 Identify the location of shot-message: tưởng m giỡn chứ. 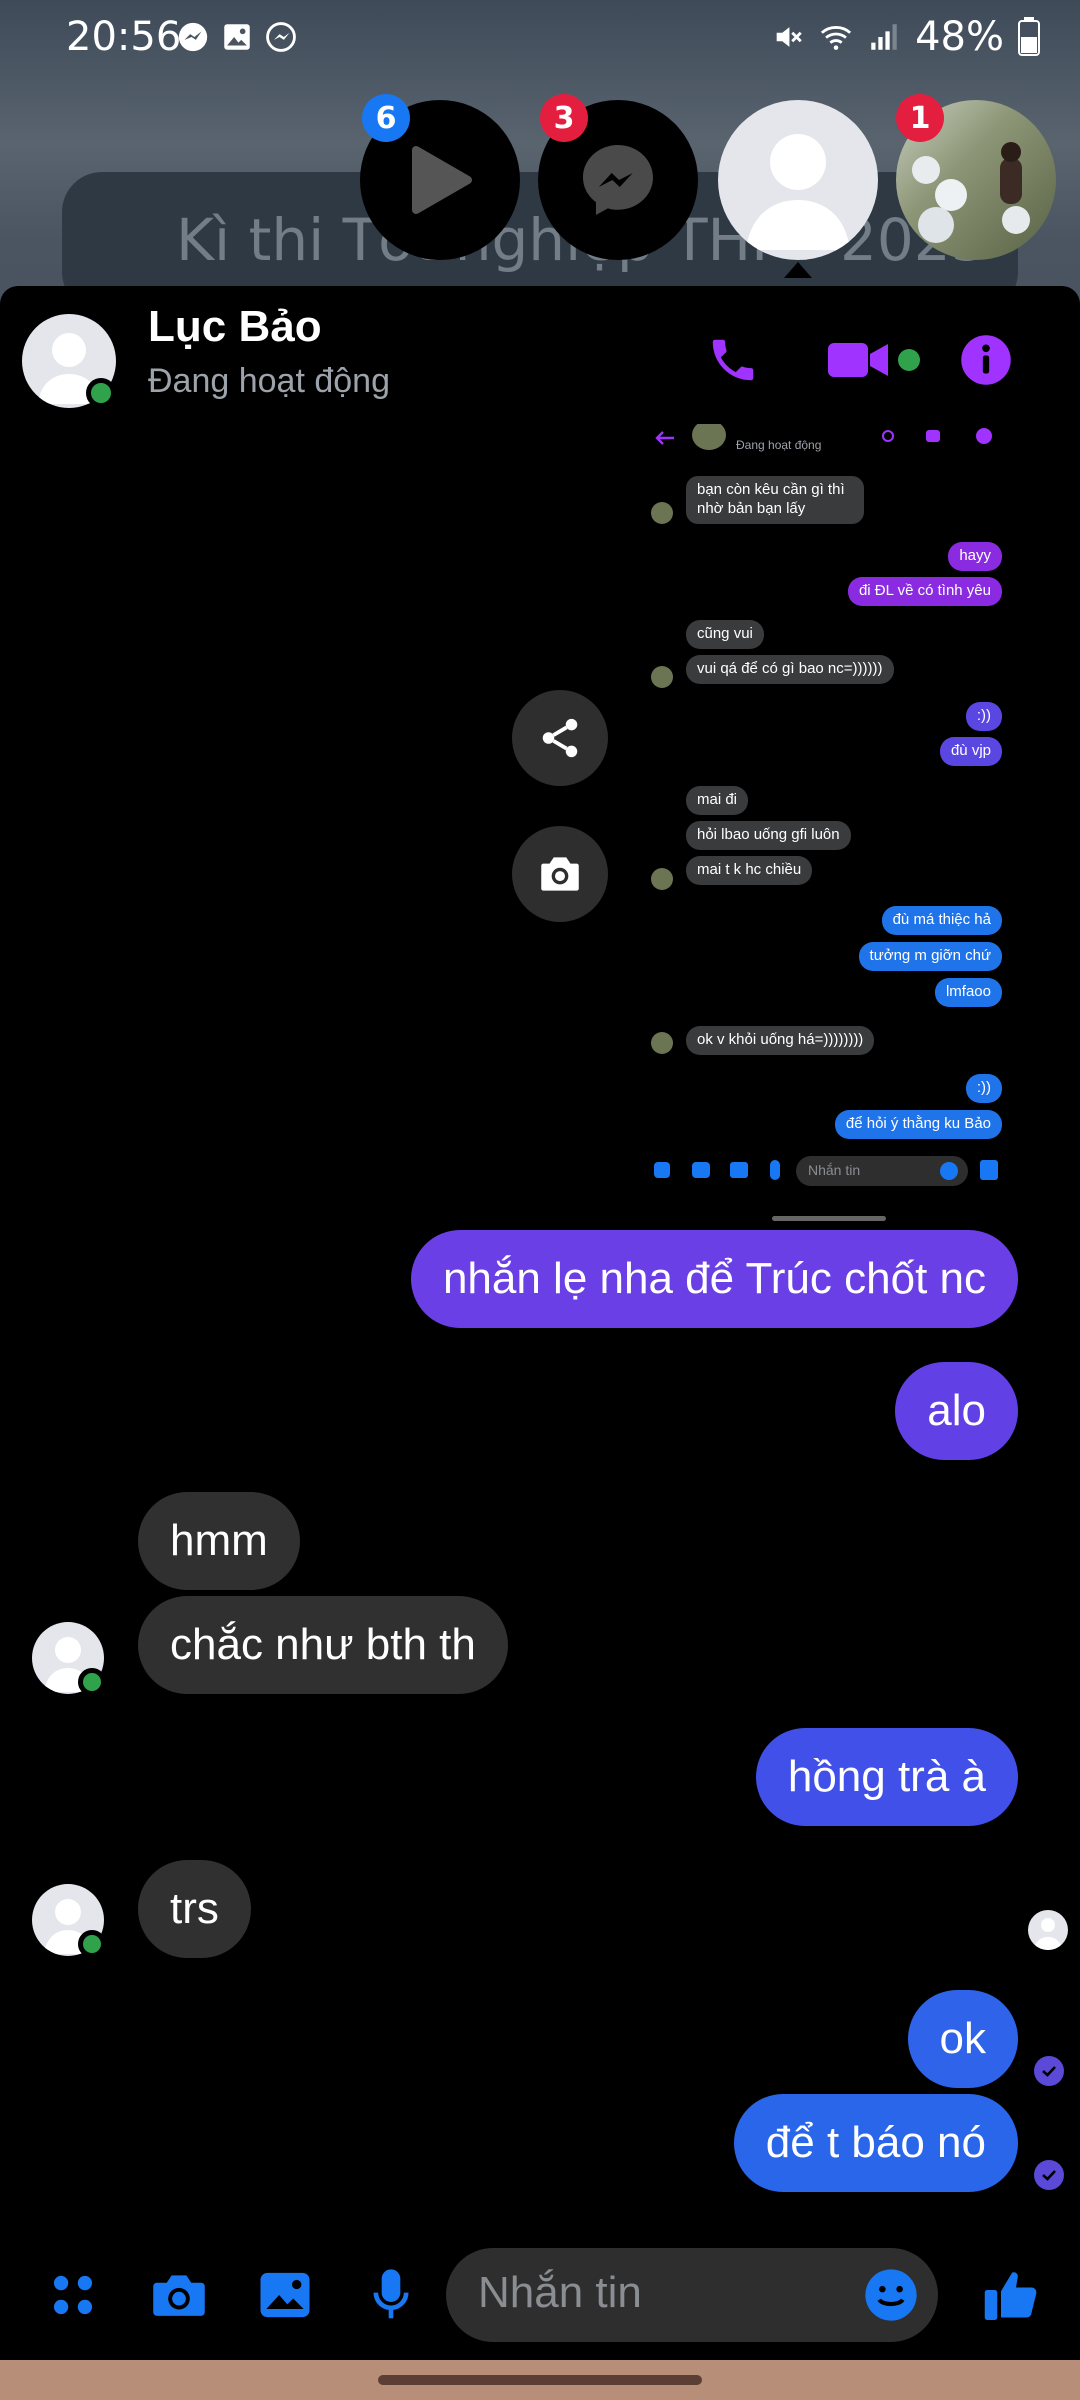
(930, 956).